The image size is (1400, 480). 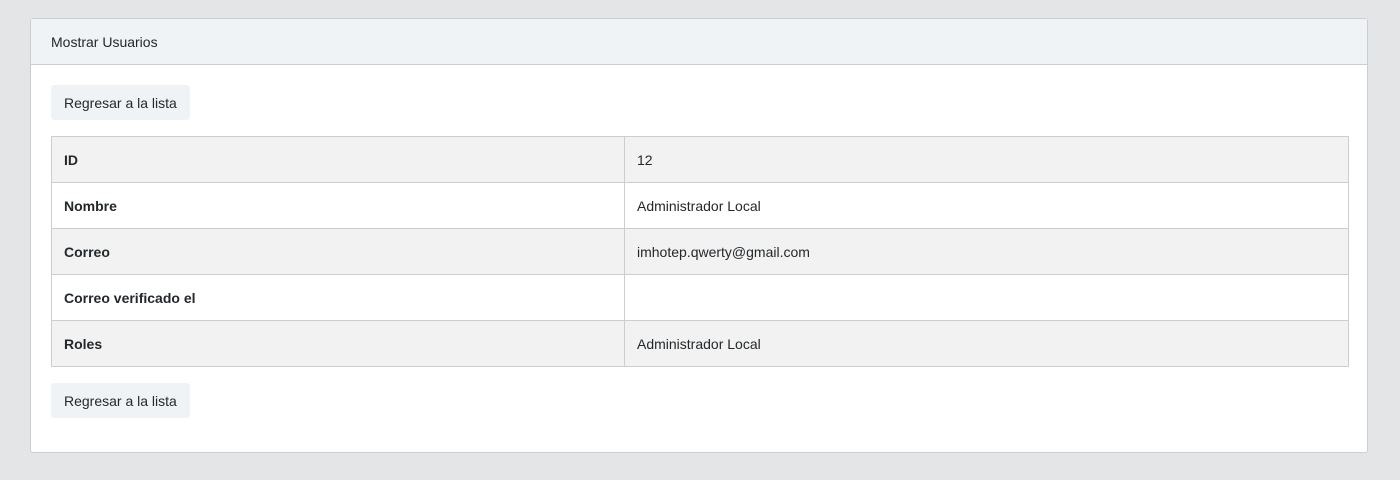 What do you see at coordinates (338, 297) in the screenshot?
I see `detail-label: Correo verificado el` at bounding box center [338, 297].